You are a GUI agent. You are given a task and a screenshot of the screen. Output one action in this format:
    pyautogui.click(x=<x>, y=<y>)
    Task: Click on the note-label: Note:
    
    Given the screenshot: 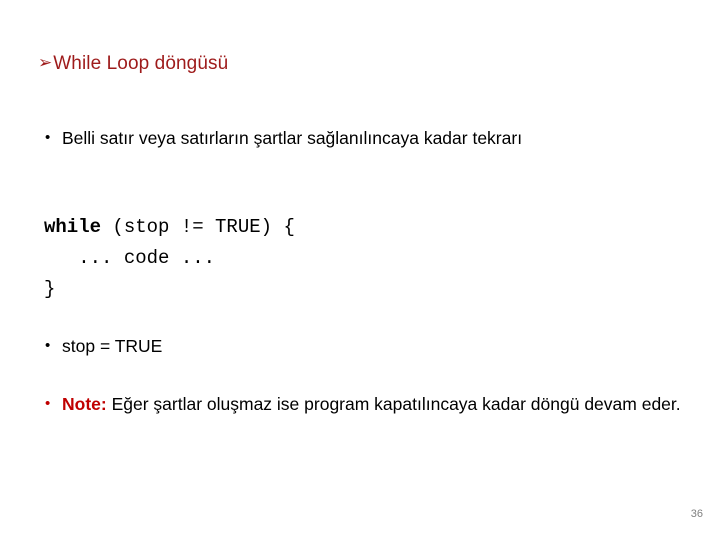 What is the action you would take?
    pyautogui.click(x=84, y=404)
    